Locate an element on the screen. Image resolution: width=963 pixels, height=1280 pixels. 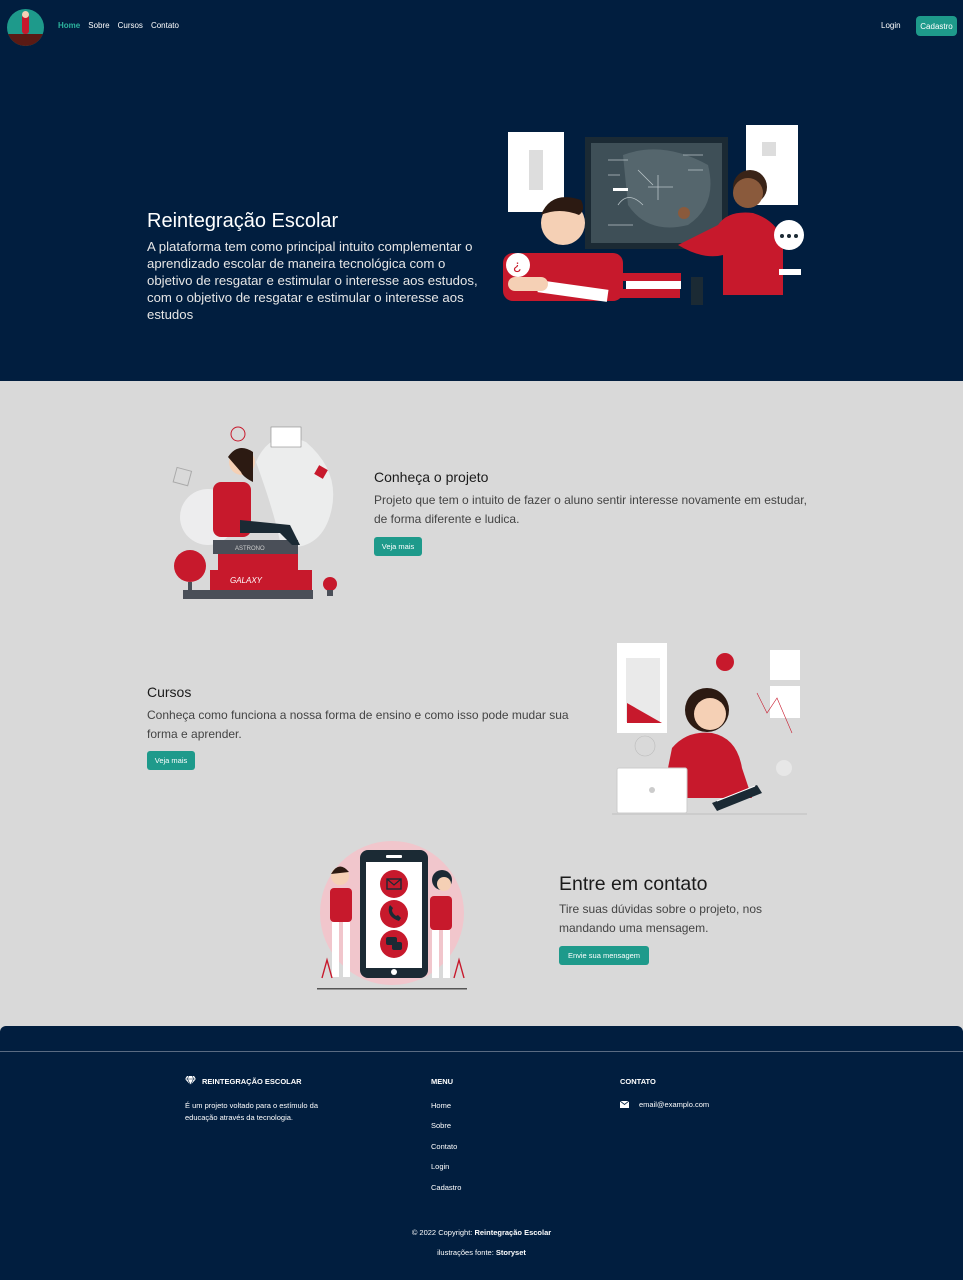
book-label-galaxy: GALAXY is located at coordinates (246, 580).